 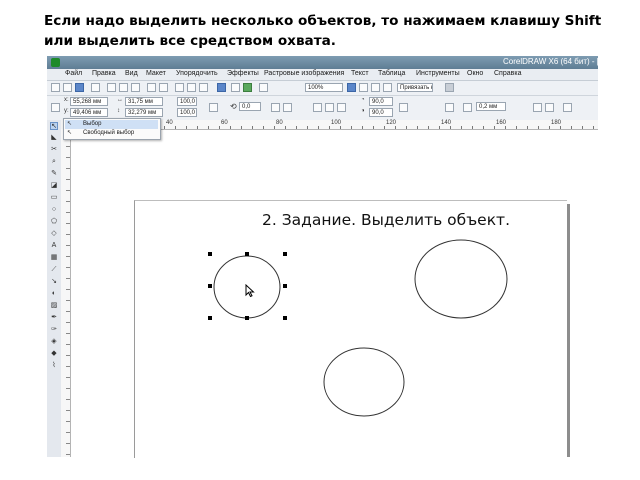 I want to click on corel-connect-icon, so click(x=247, y=87).